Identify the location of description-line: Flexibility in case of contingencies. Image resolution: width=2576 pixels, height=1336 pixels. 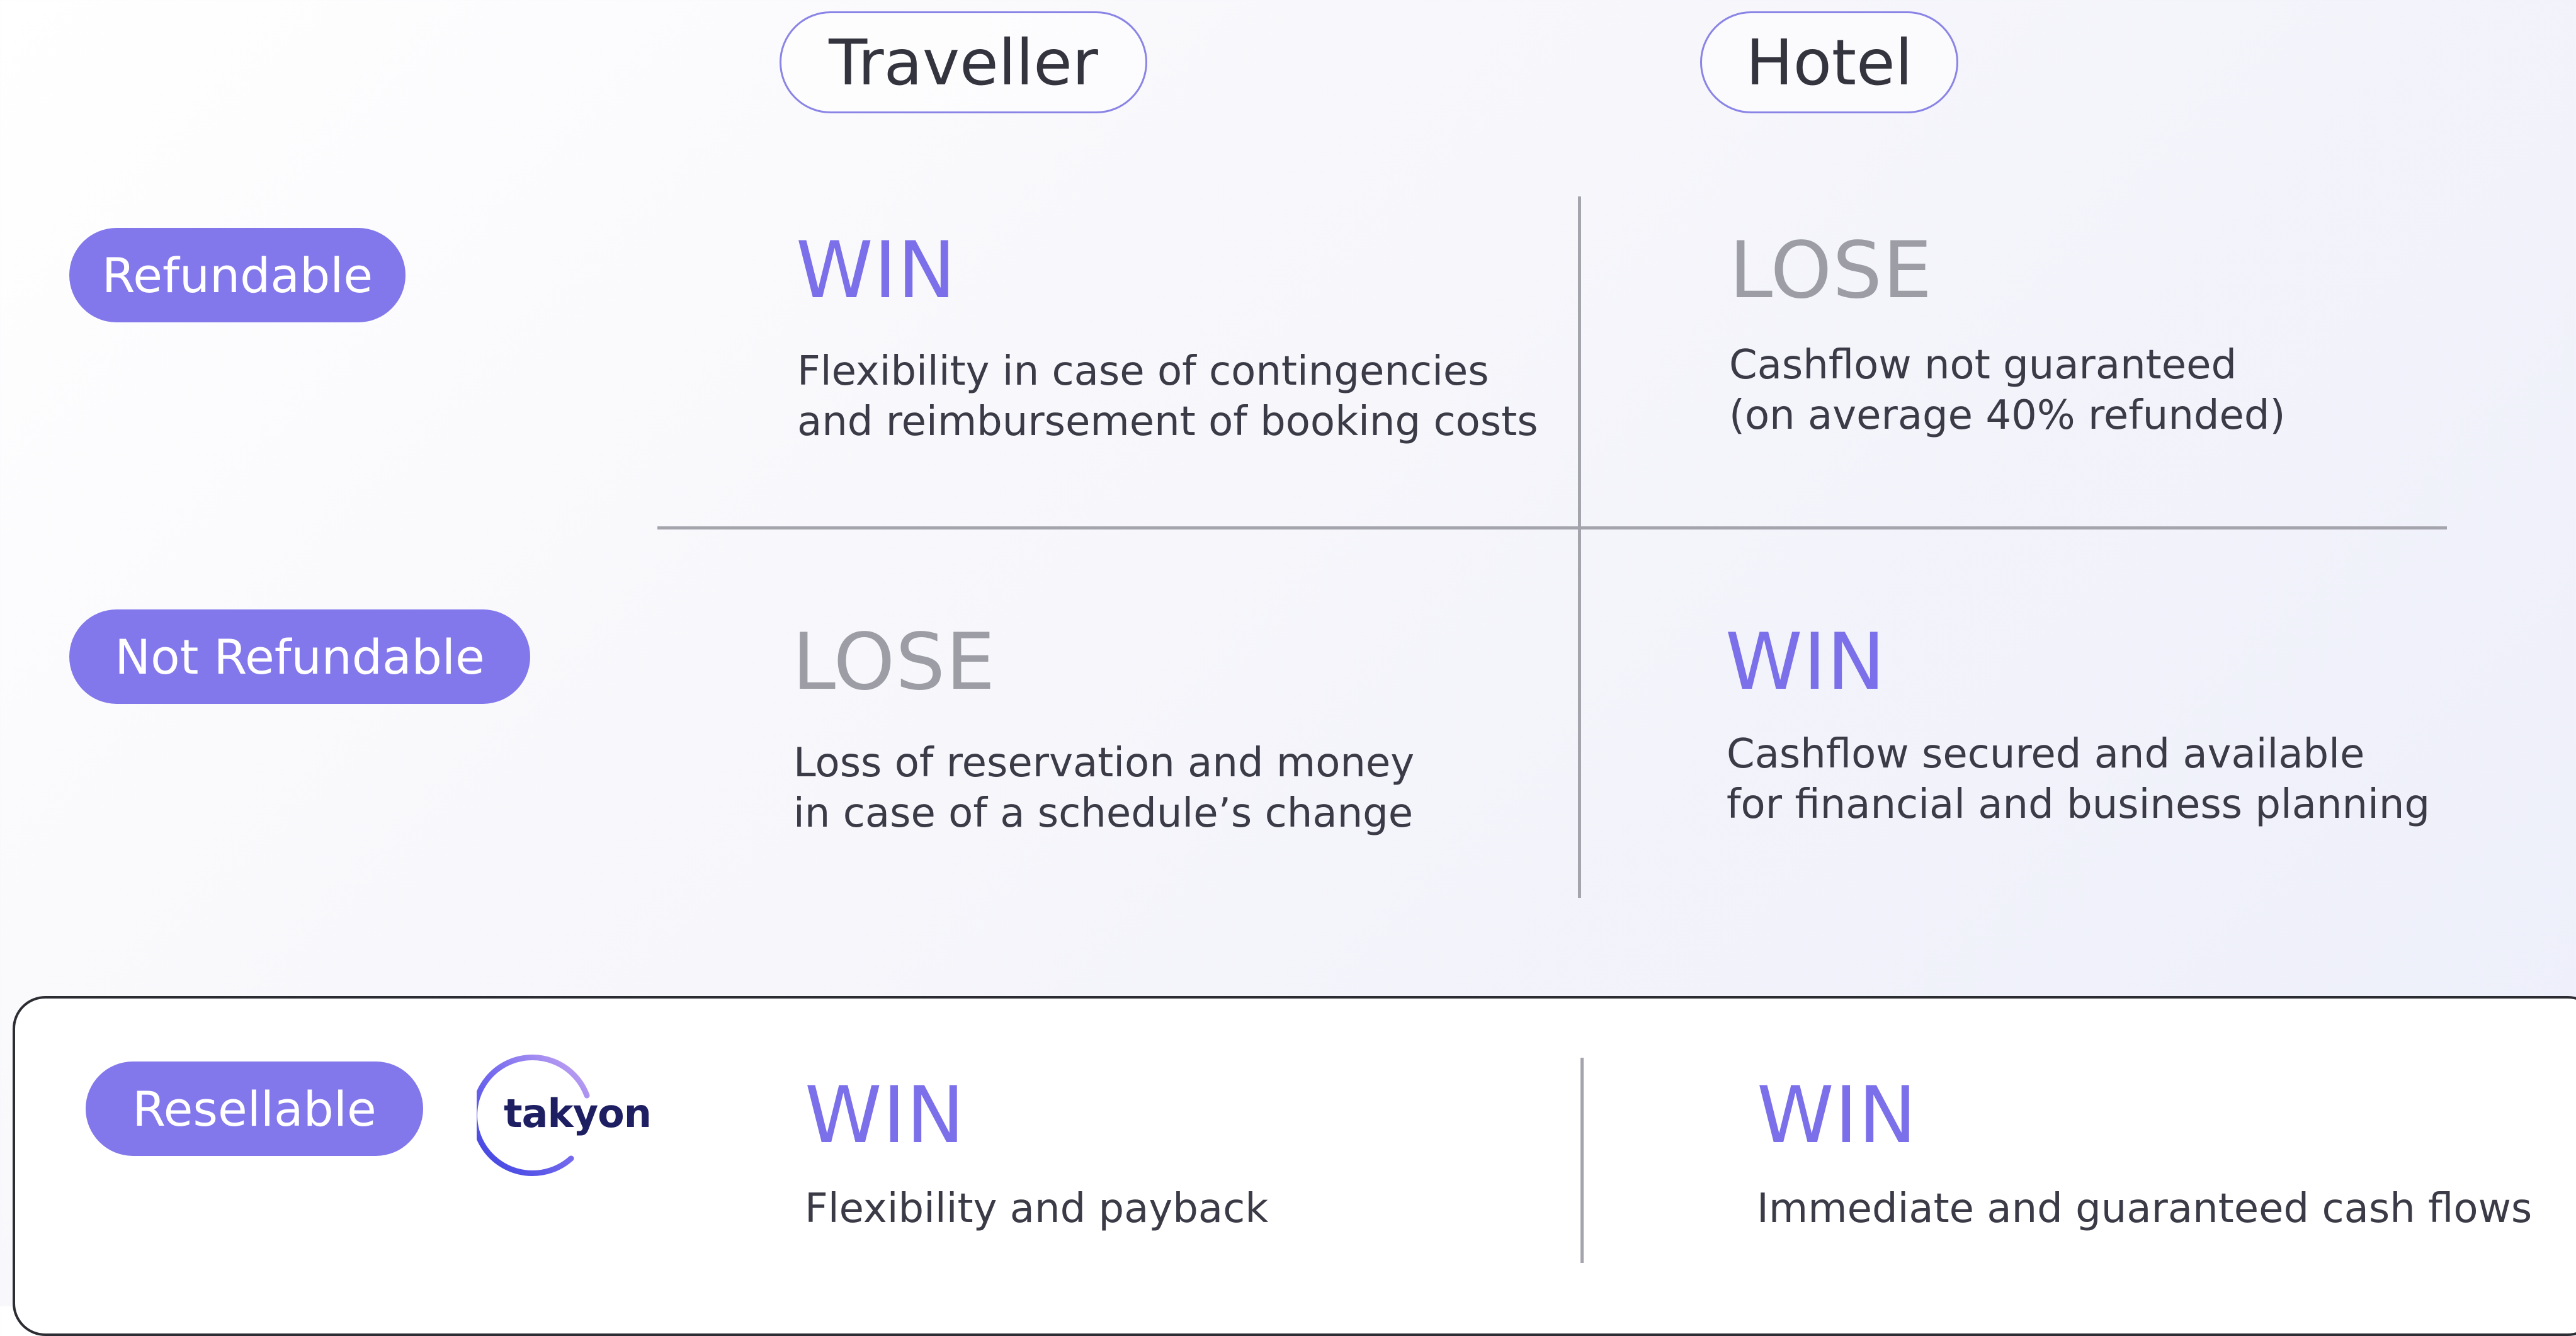
(1143, 371).